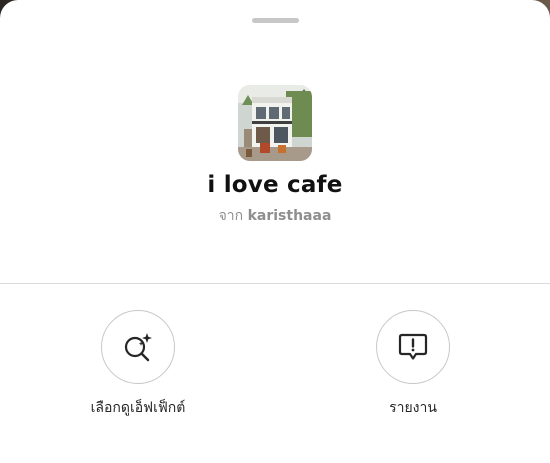  What do you see at coordinates (275, 283) in the screenshot?
I see `divider` at bounding box center [275, 283].